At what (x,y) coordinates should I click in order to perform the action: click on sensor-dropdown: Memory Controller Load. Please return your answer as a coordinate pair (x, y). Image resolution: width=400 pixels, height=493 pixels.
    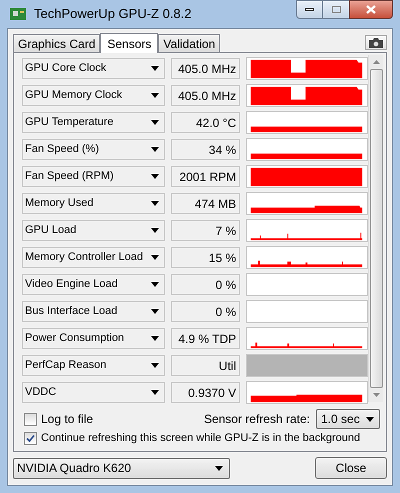
    Looking at the image, I should click on (93, 257).